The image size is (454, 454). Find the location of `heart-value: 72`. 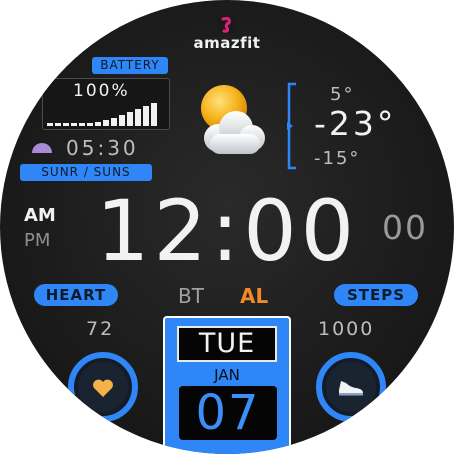

heart-value: 72 is located at coordinates (100, 329).